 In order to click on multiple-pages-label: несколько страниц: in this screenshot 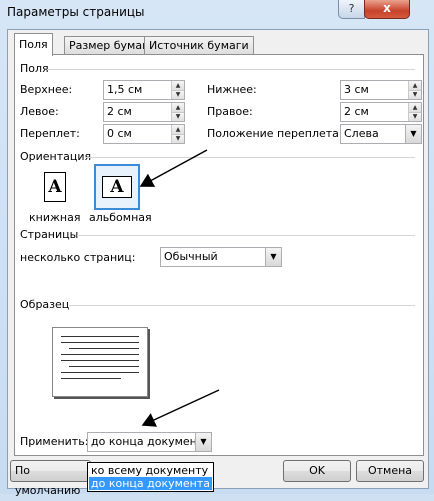, I will do `click(78, 257)`.